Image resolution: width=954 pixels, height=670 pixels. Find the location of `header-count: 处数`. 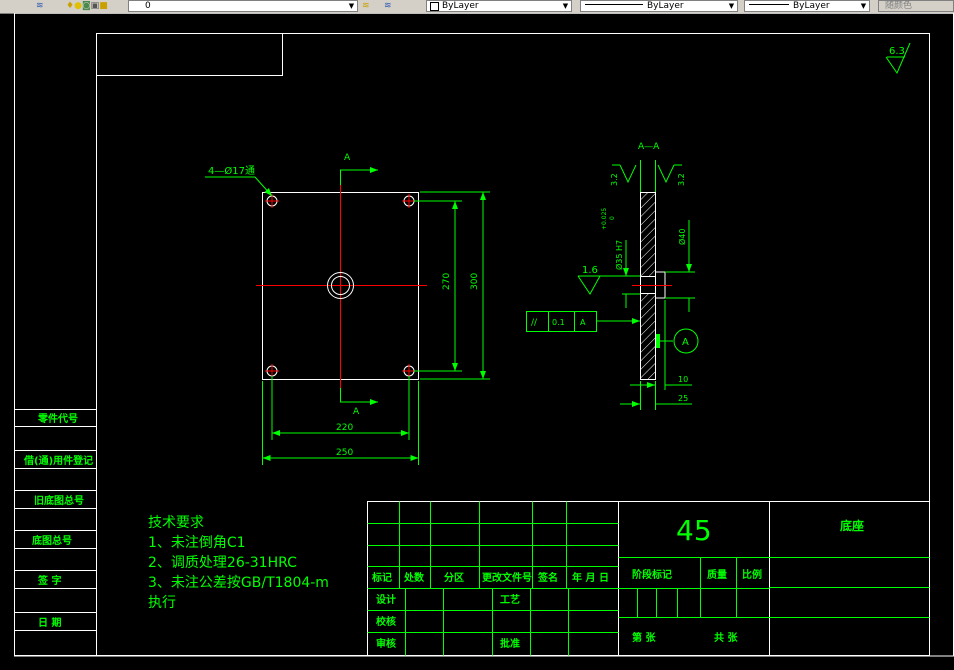

header-count: 处数 is located at coordinates (414, 577).